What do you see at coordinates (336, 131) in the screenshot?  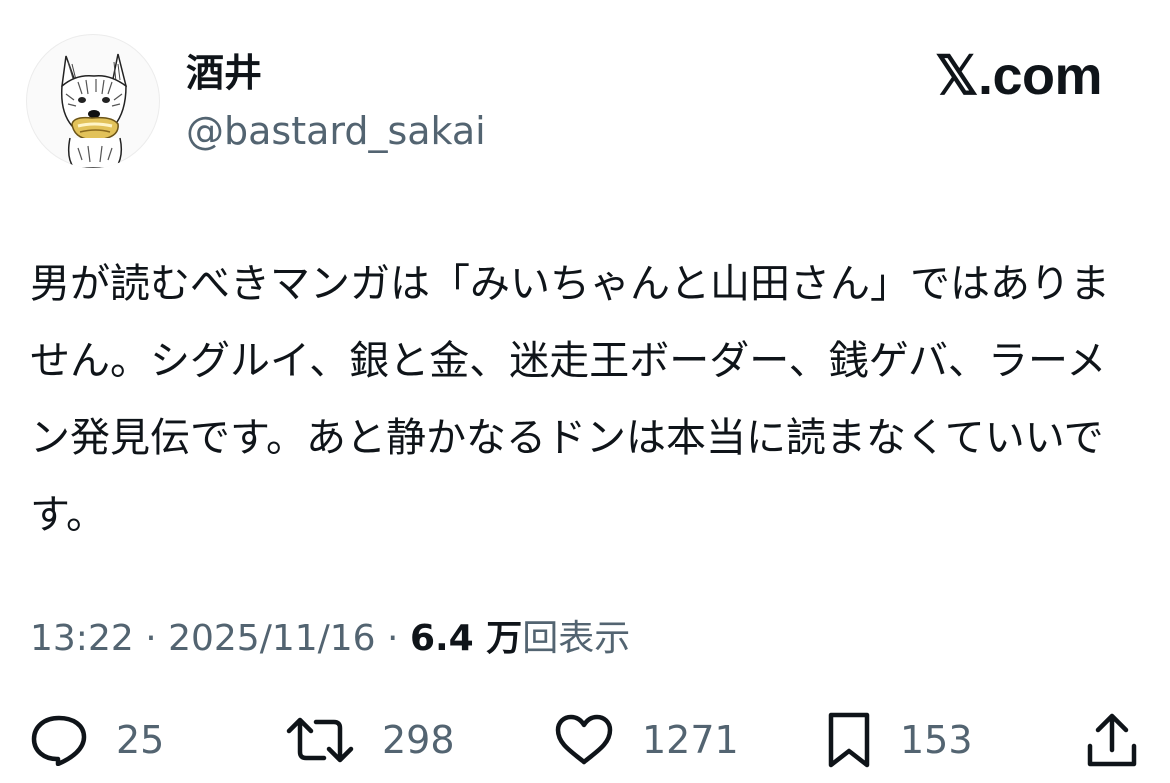 I see `user-handle: @bastard_sakai` at bounding box center [336, 131].